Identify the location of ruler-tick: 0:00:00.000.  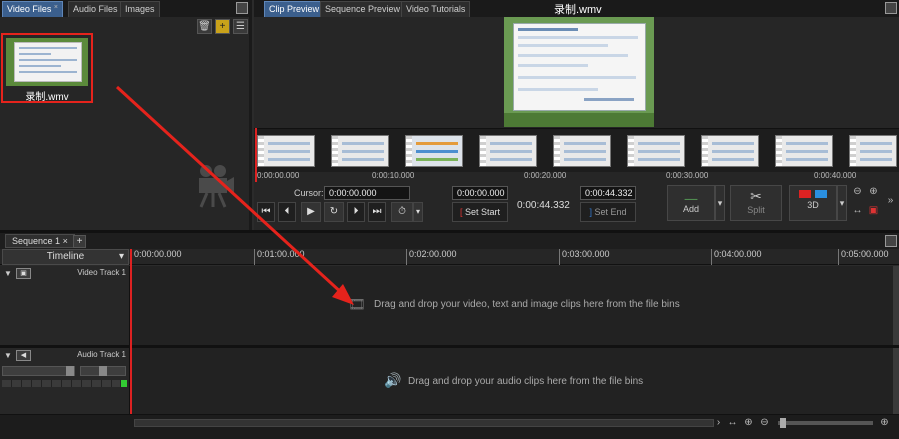
(156, 257).